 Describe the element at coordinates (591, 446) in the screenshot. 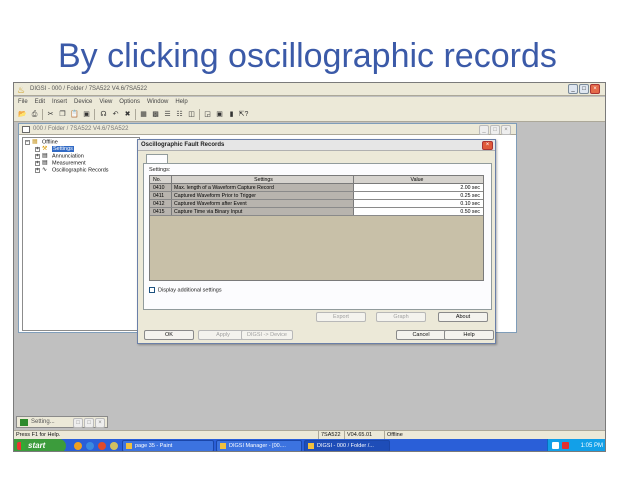

I see `clock: 1:05 PM` at that location.